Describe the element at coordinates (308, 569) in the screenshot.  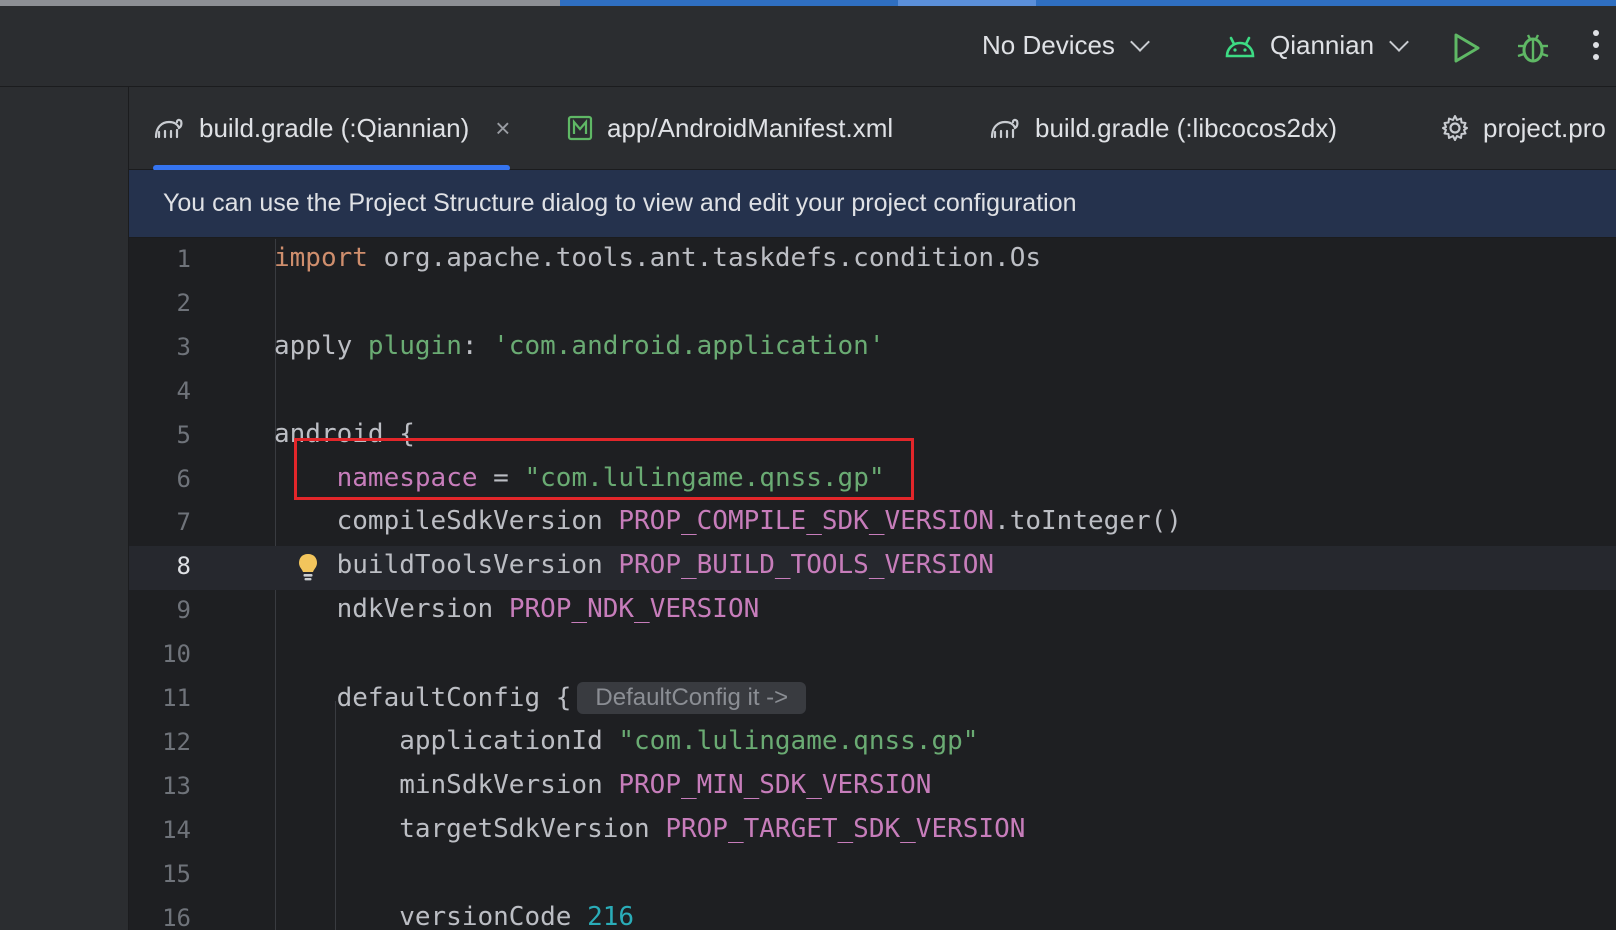
I see `lightbulb-icon` at that location.